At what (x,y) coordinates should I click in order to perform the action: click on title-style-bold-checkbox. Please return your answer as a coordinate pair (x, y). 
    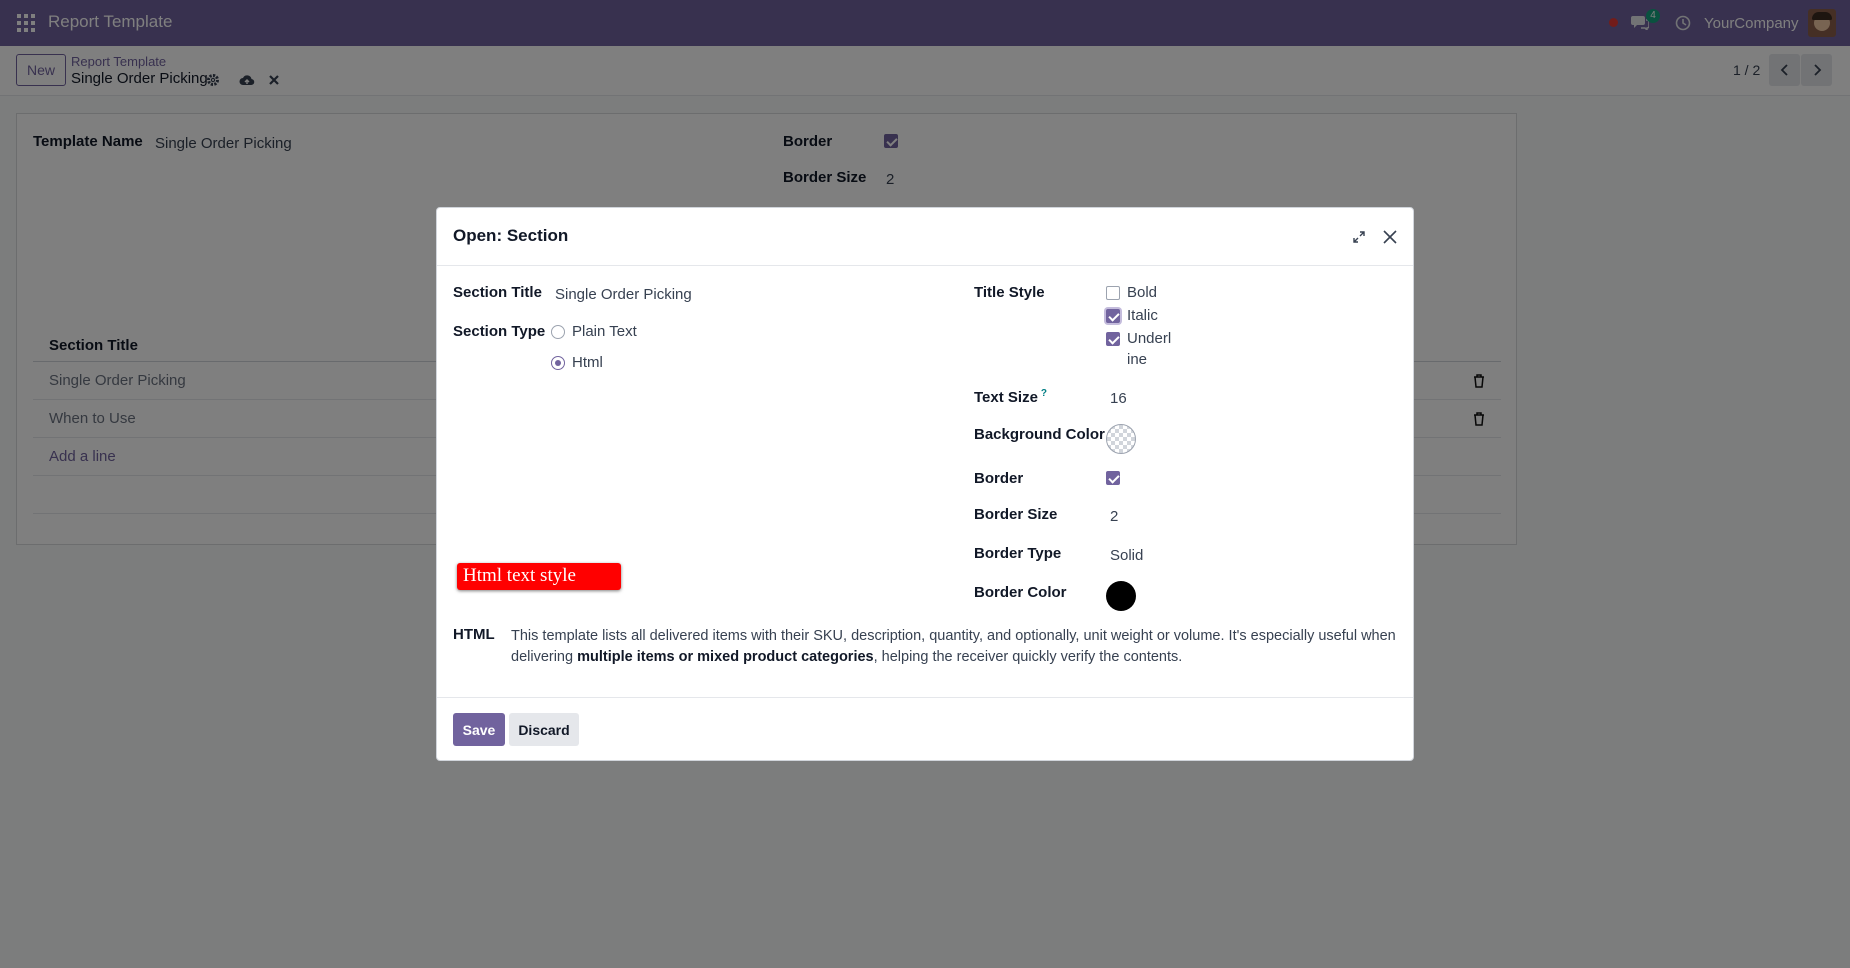
    Looking at the image, I should click on (1113, 293).